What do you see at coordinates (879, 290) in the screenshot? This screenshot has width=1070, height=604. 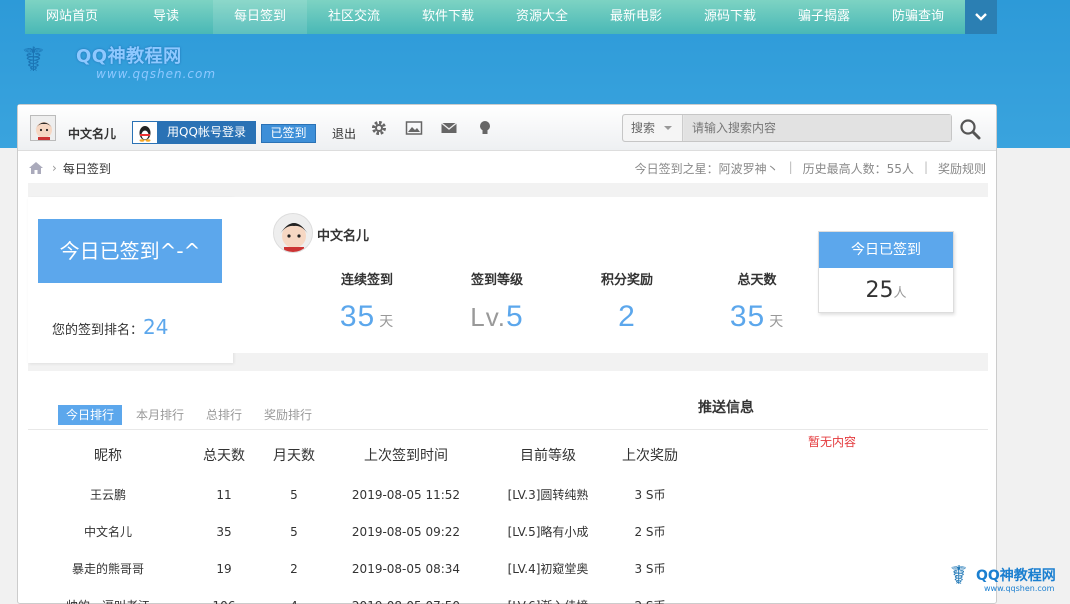 I see `today-count-number: 25` at bounding box center [879, 290].